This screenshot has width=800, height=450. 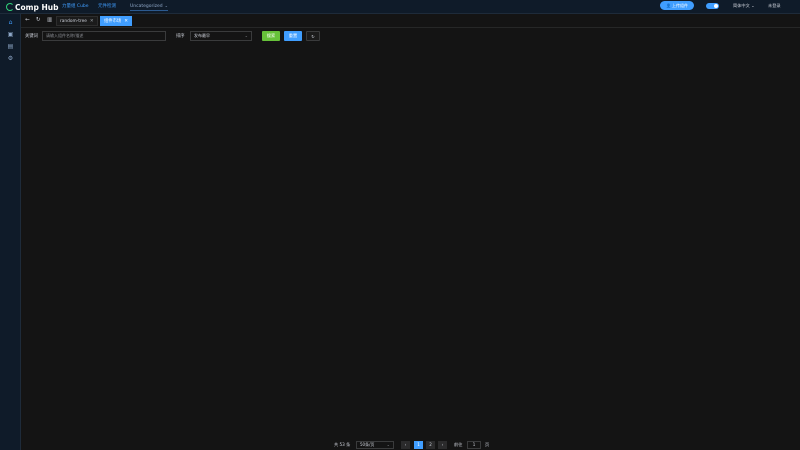 I want to click on goto-label: 前往, so click(x=458, y=444).